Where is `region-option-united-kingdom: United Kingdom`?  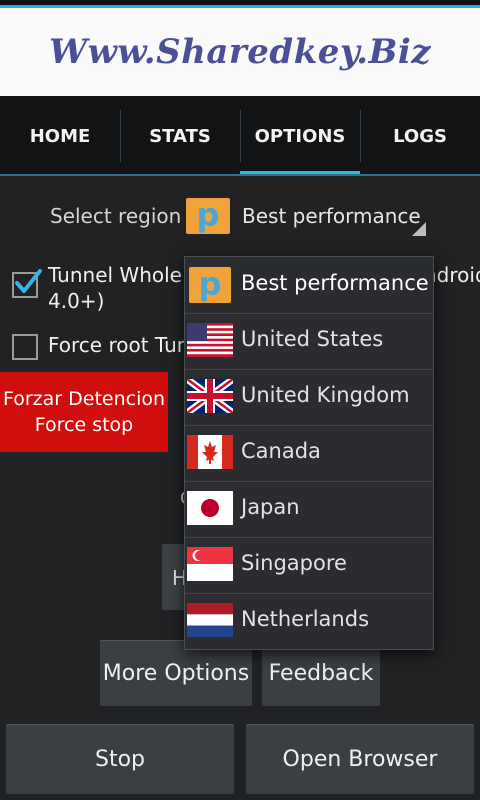 region-option-united-kingdom: United Kingdom is located at coordinates (309, 397).